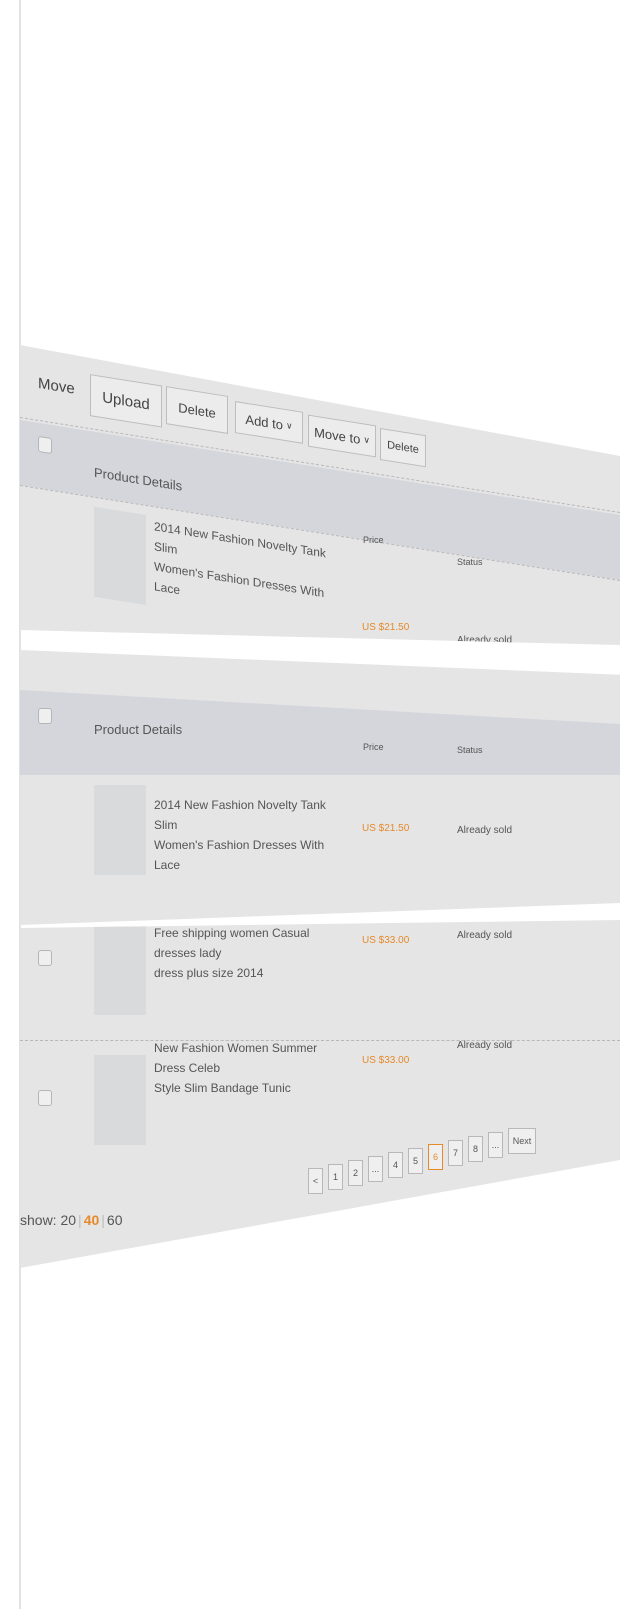 This screenshot has height=1609, width=641. What do you see at coordinates (415, 1161) in the screenshot?
I see `page-button: 5` at bounding box center [415, 1161].